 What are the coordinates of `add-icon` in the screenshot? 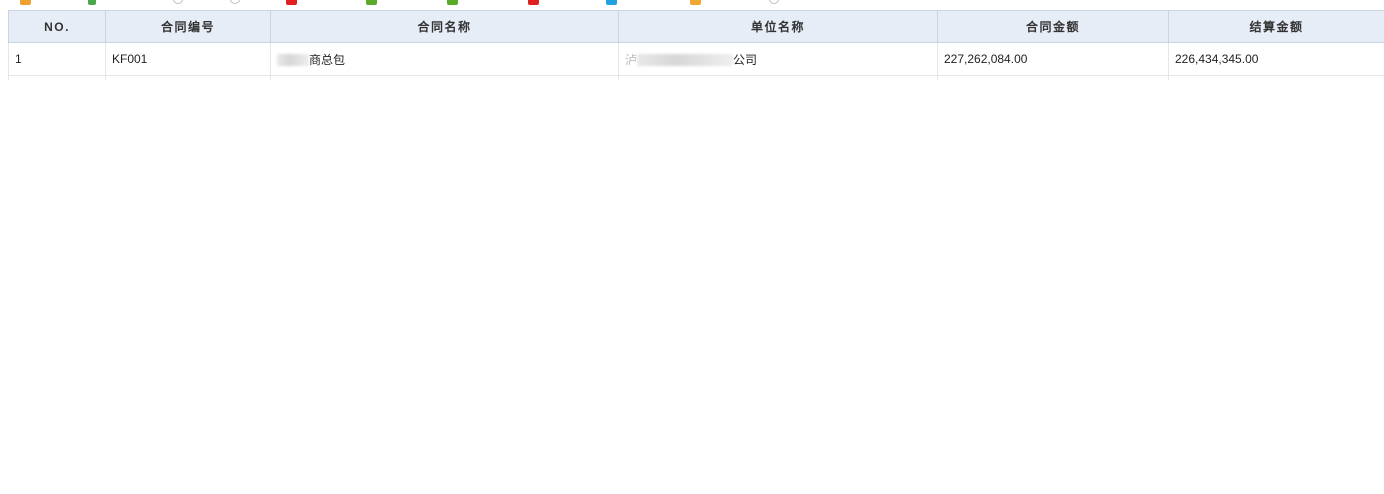 It's located at (92, 2).